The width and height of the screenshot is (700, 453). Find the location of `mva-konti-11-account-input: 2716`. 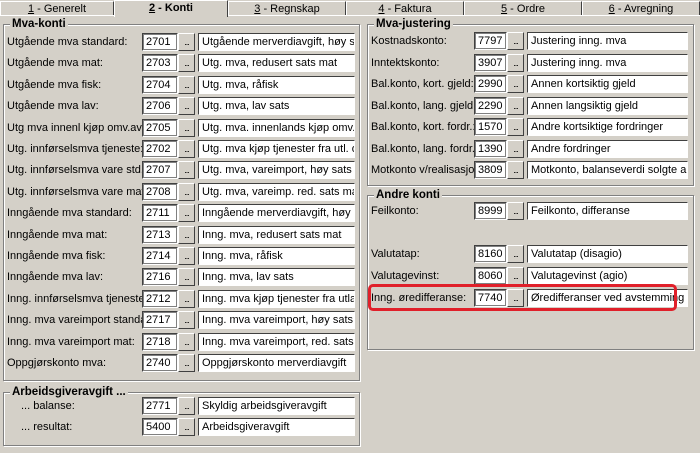

mva-konti-11-account-input: 2716 is located at coordinates (160, 277).